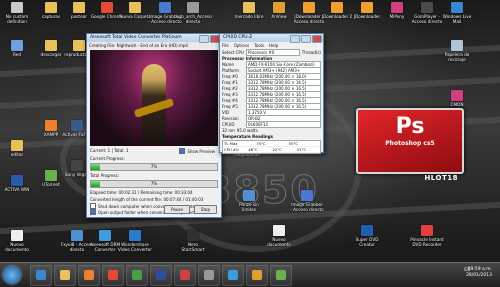 Image resolution: width=500 pixels, height=287 pixels. Describe the element at coordinates (135, 10) in the screenshot. I see `desktop-icon: Nueva Carpeta` at that location.